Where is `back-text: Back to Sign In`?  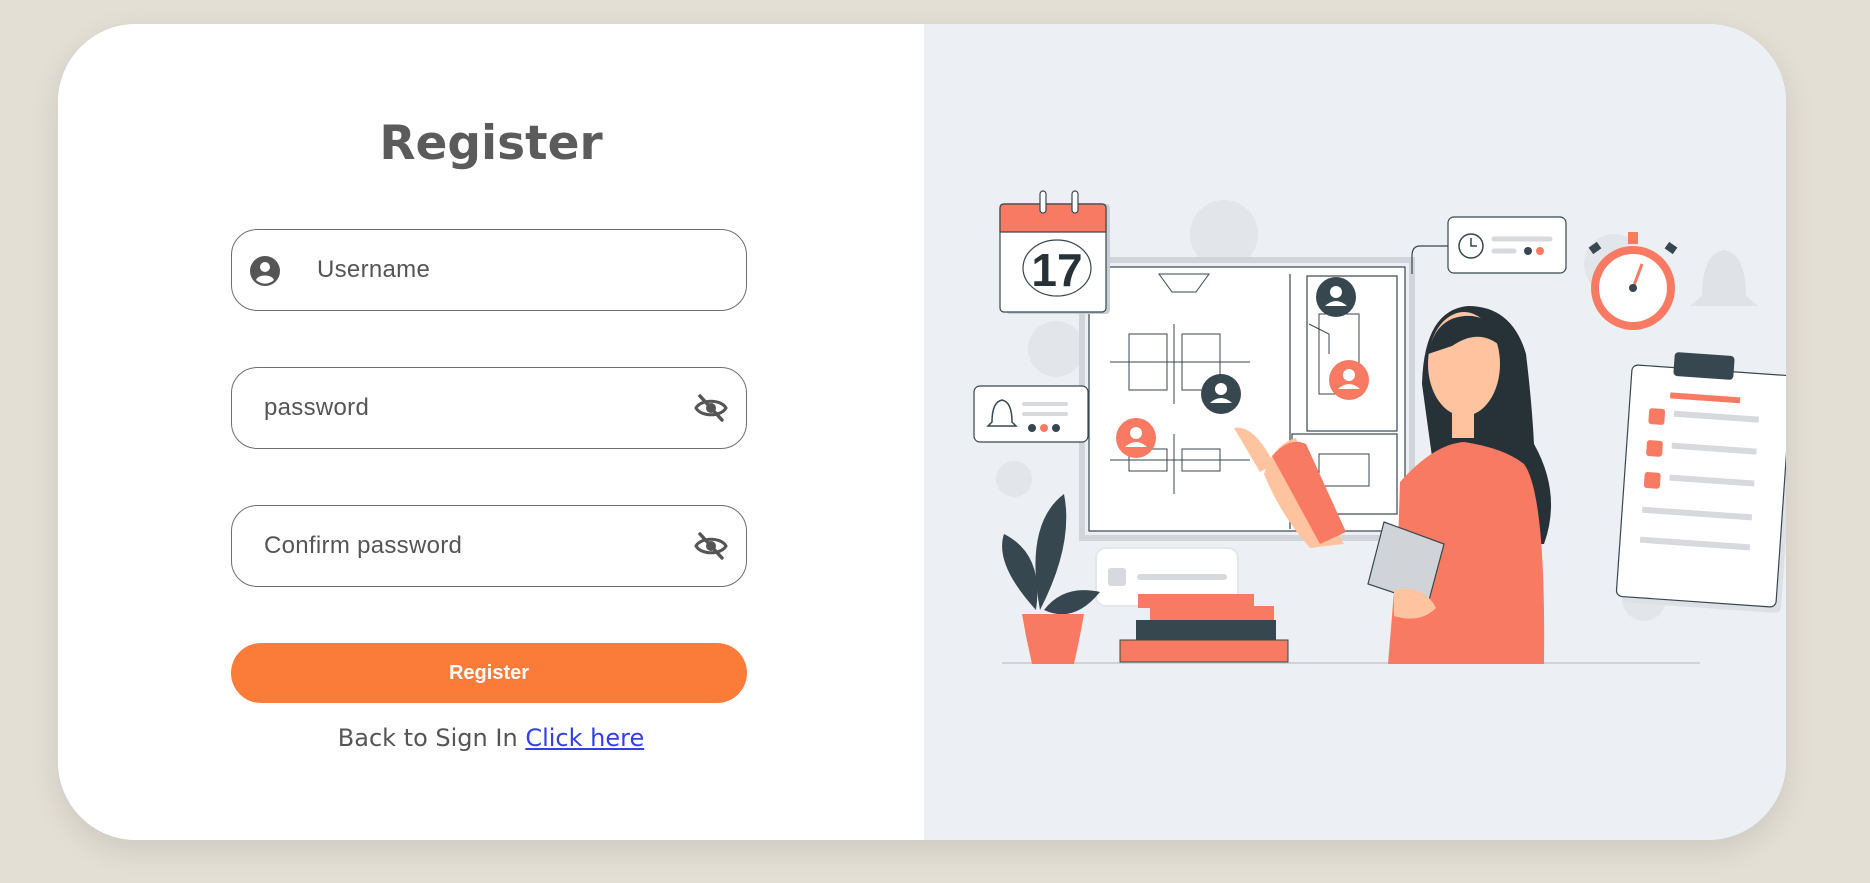
back-text: Back to Sign In is located at coordinates (427, 738).